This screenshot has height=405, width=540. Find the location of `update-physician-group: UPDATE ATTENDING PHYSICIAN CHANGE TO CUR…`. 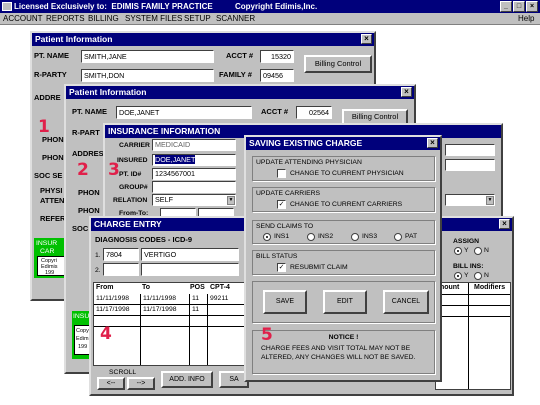

update-physician-group: UPDATE ATTENDING PHYSICIAN CHANGE TO CUR… is located at coordinates (343, 168).